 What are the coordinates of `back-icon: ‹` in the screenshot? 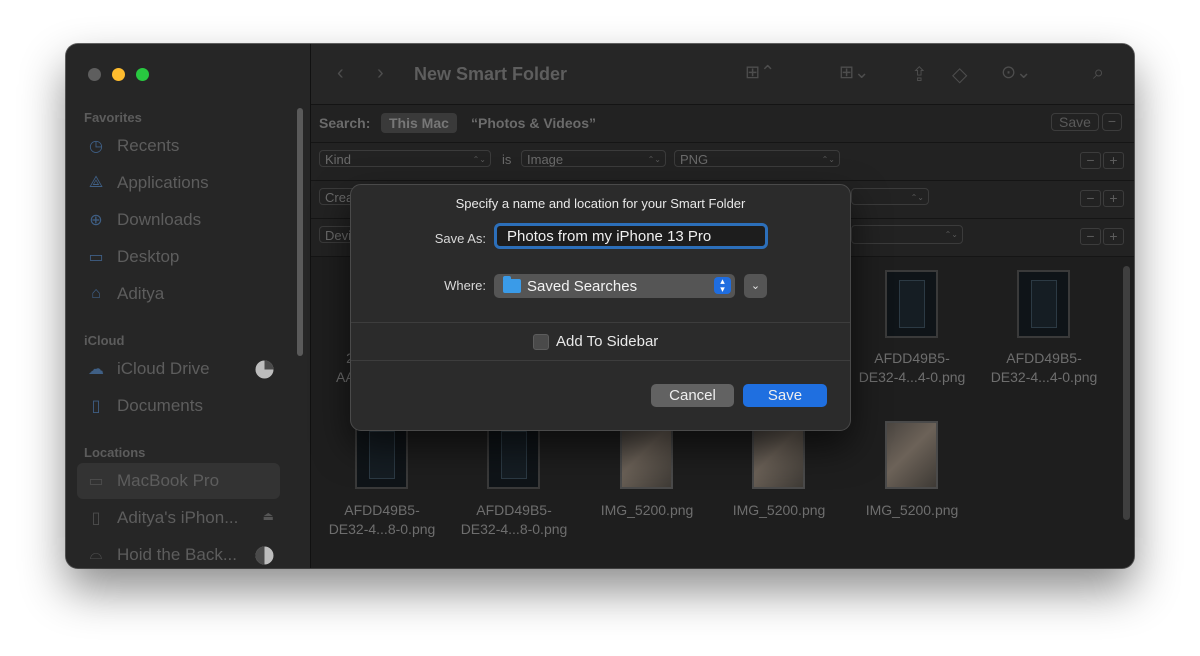 It's located at (340, 73).